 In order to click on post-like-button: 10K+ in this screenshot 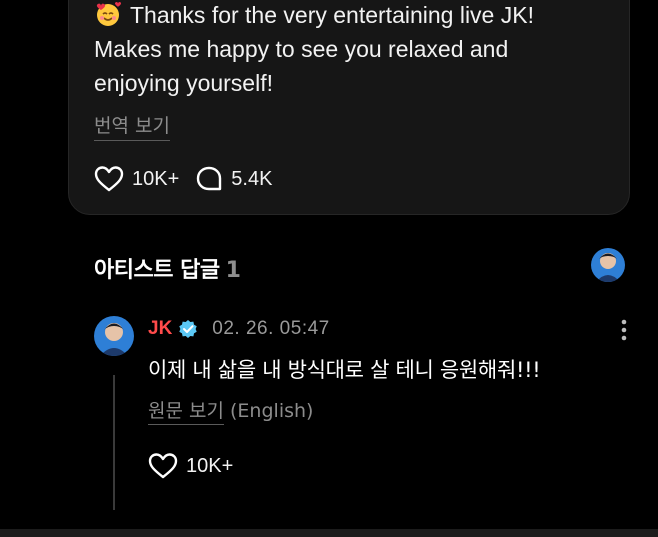, I will do `click(136, 179)`.